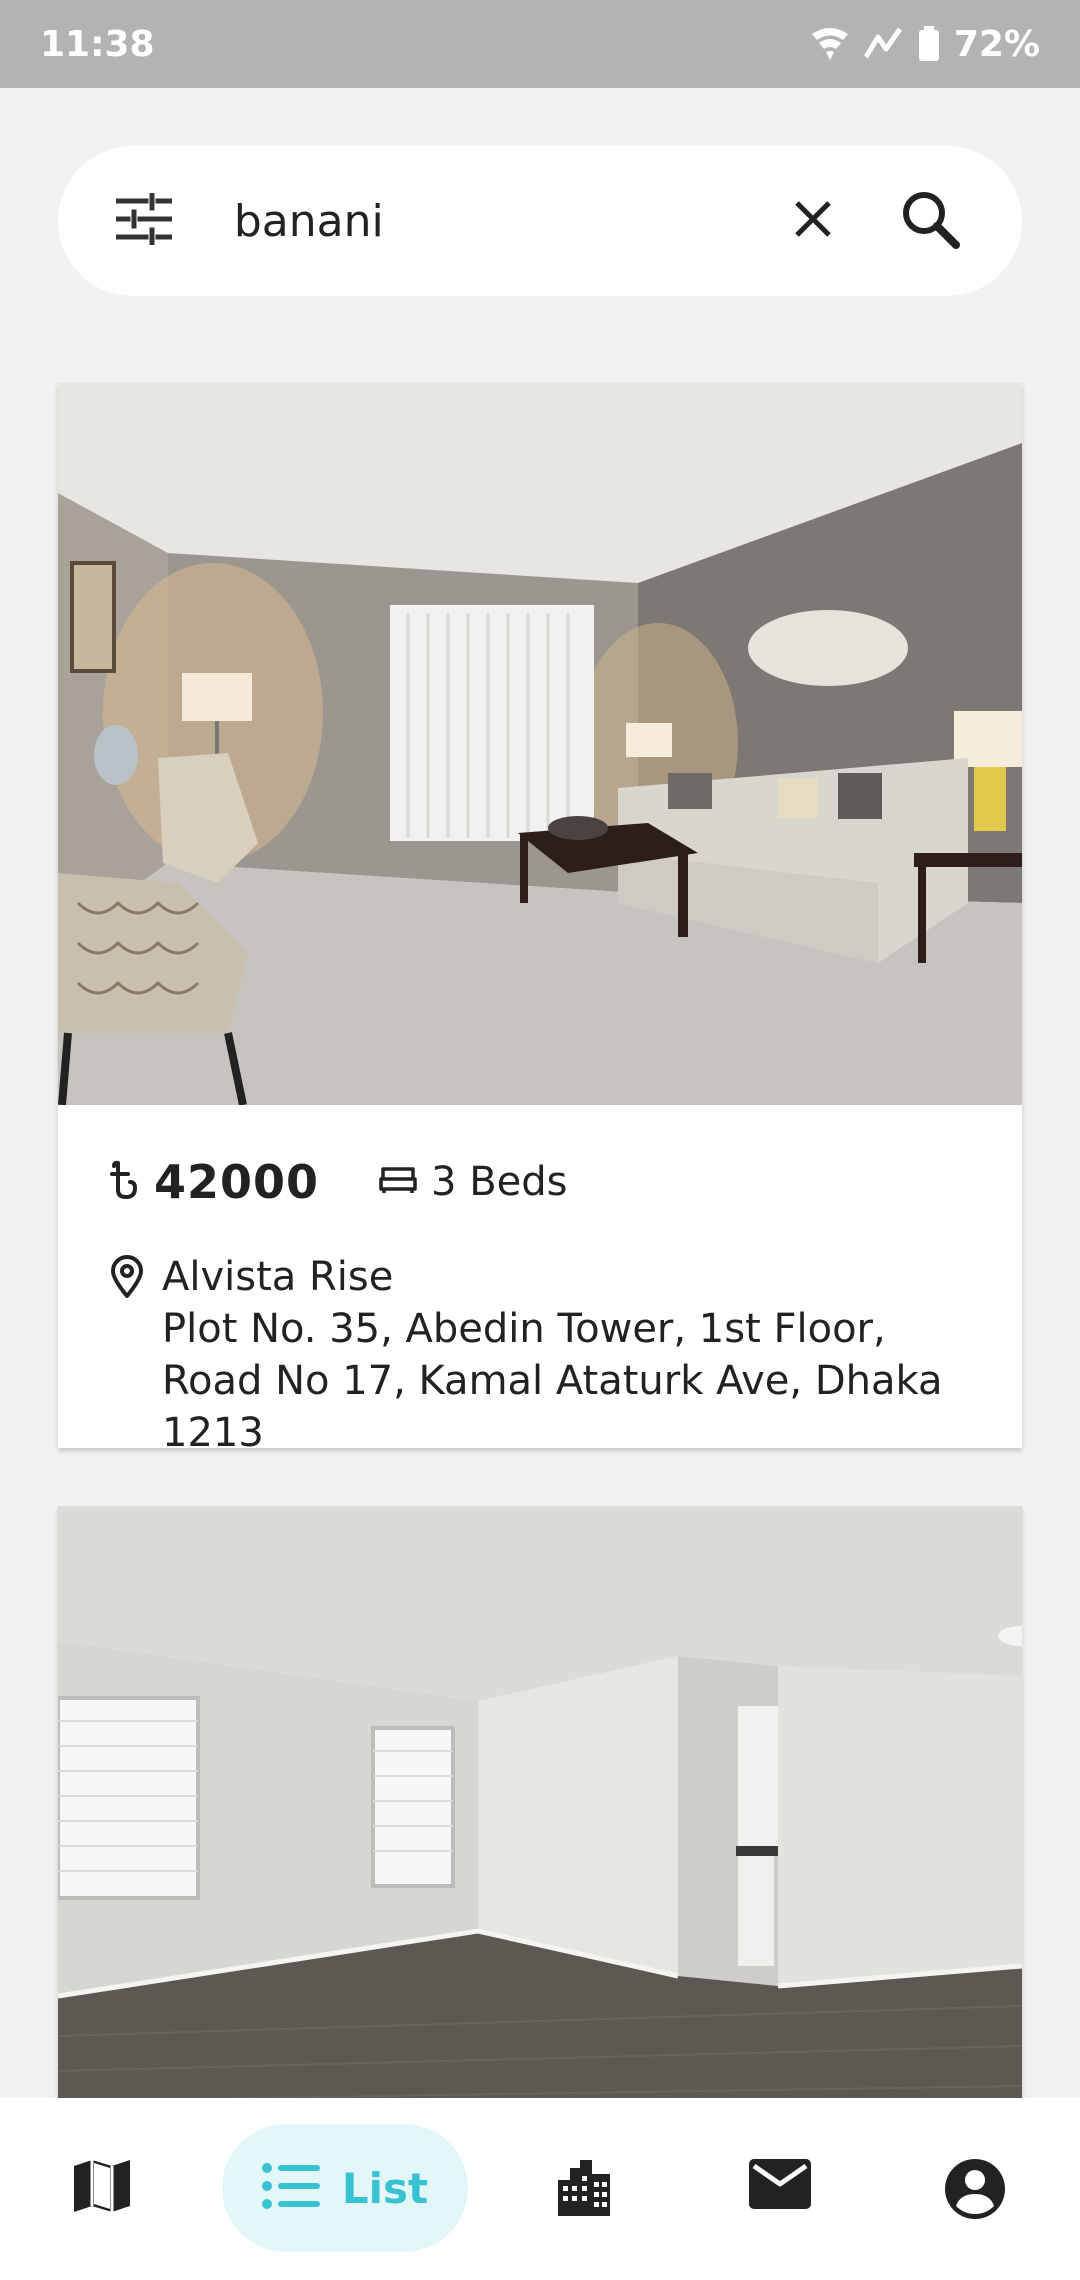  What do you see at coordinates (499, 1182) in the screenshot?
I see `beds-value: 3 Beds` at bounding box center [499, 1182].